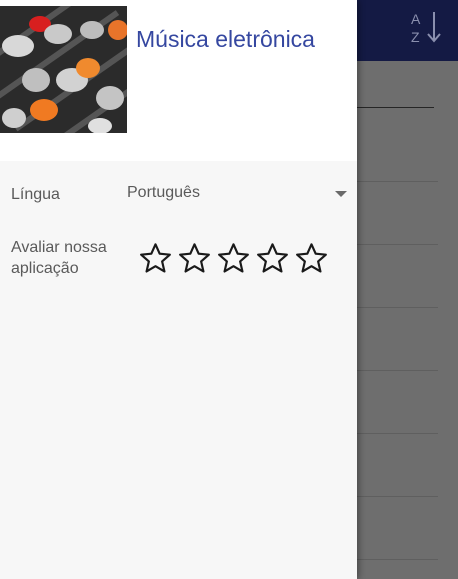  I want to click on dropdown-arrow-icon, so click(341, 194).